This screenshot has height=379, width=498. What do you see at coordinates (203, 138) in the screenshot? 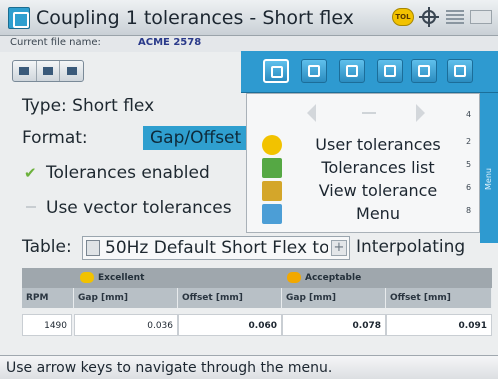
I see `format-value: Gap/Offset` at bounding box center [203, 138].